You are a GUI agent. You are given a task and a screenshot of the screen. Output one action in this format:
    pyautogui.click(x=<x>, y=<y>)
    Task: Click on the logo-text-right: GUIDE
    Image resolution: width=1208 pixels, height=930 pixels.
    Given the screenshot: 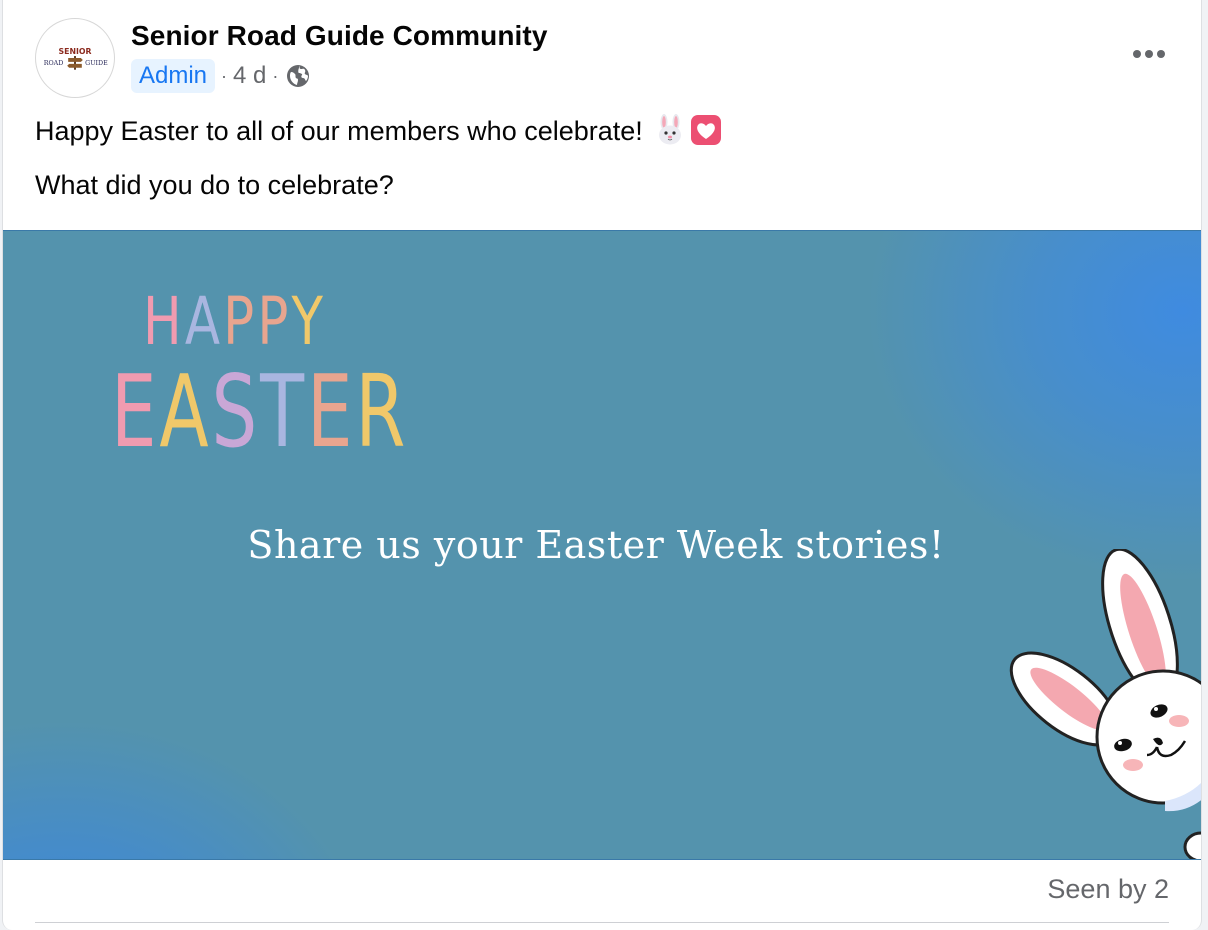 What is the action you would take?
    pyautogui.click(x=96, y=63)
    